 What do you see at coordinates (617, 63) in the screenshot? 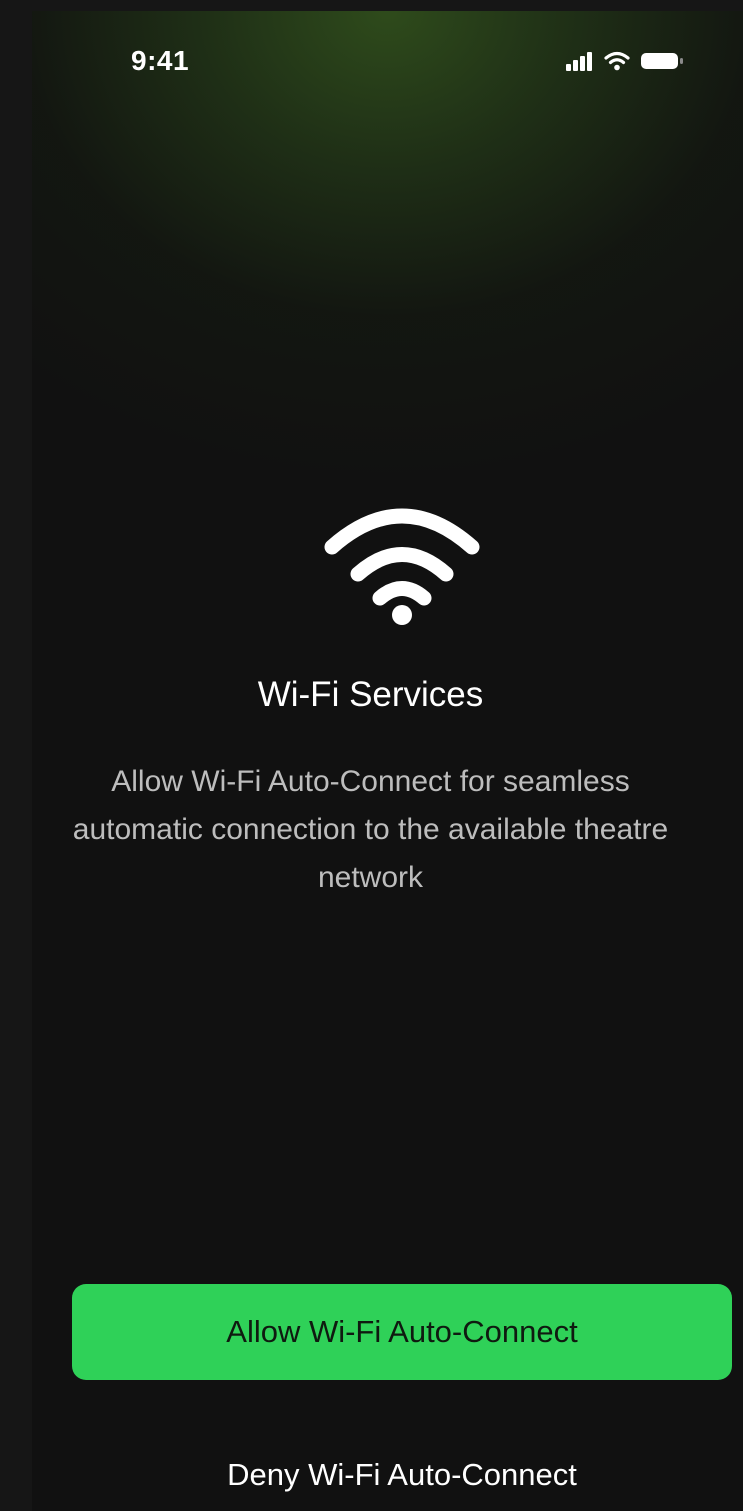
I see `wifi-icon` at bounding box center [617, 63].